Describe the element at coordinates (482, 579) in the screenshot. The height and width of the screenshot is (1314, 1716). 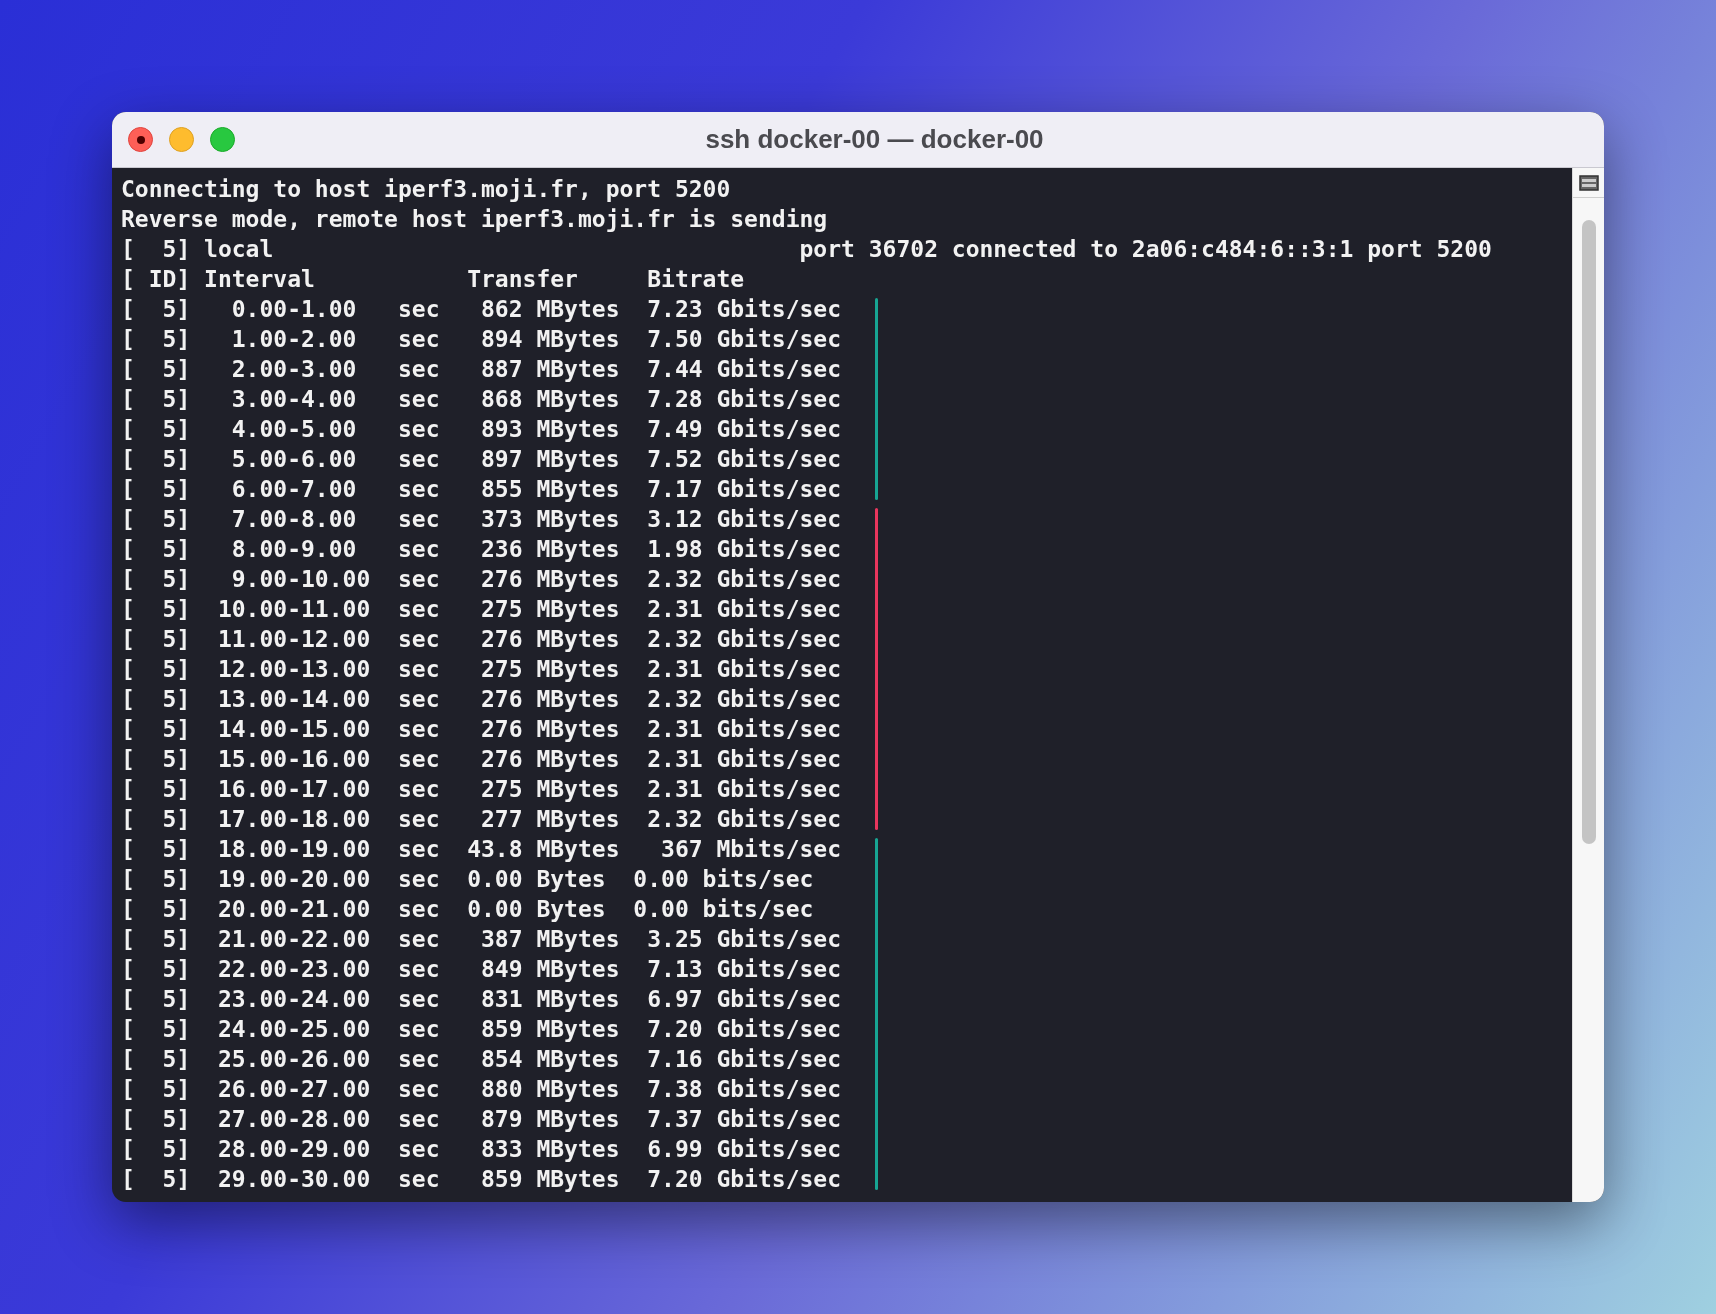
I see `terminal-line: [ 5] 9.00-10.00 sec 276 MBytes 2.32 Gbits/sec` at that location.